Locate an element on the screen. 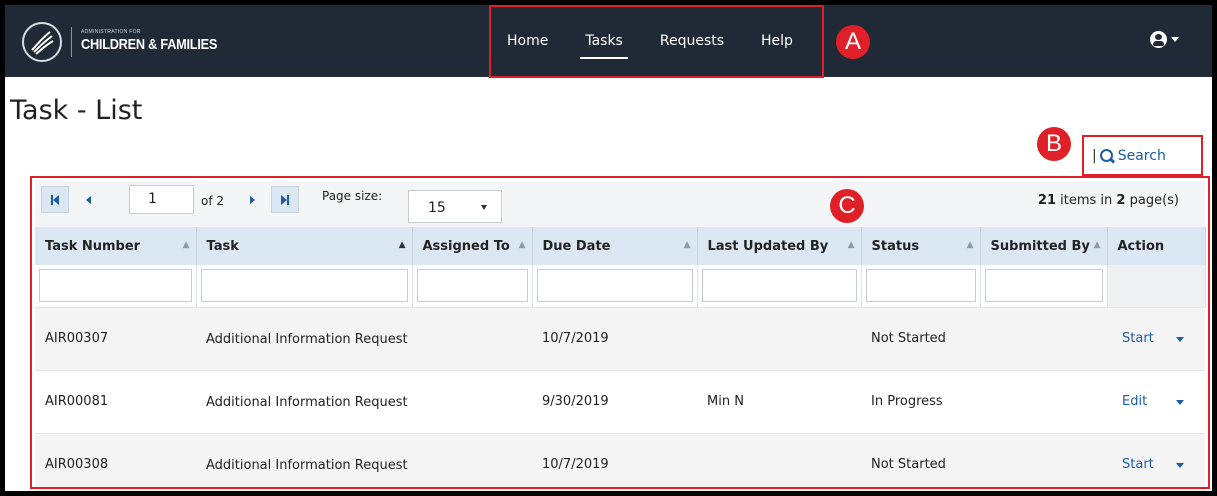 Image resolution: width=1217 pixels, height=496 pixels. annotation-marker-a: A is located at coordinates (853, 42).